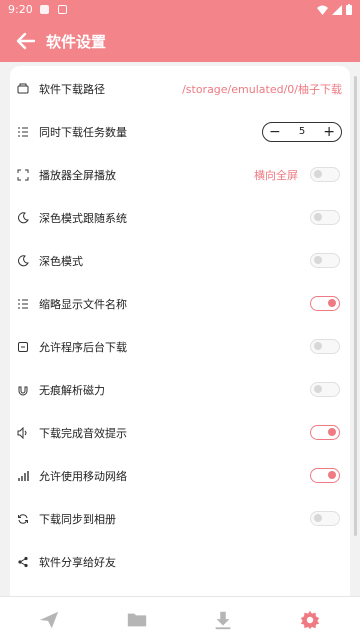 The width and height of the screenshot is (360, 641). What do you see at coordinates (180, 174) in the screenshot?
I see `setting-fullscreen: 播放器全屏播放 横向全屏` at bounding box center [180, 174].